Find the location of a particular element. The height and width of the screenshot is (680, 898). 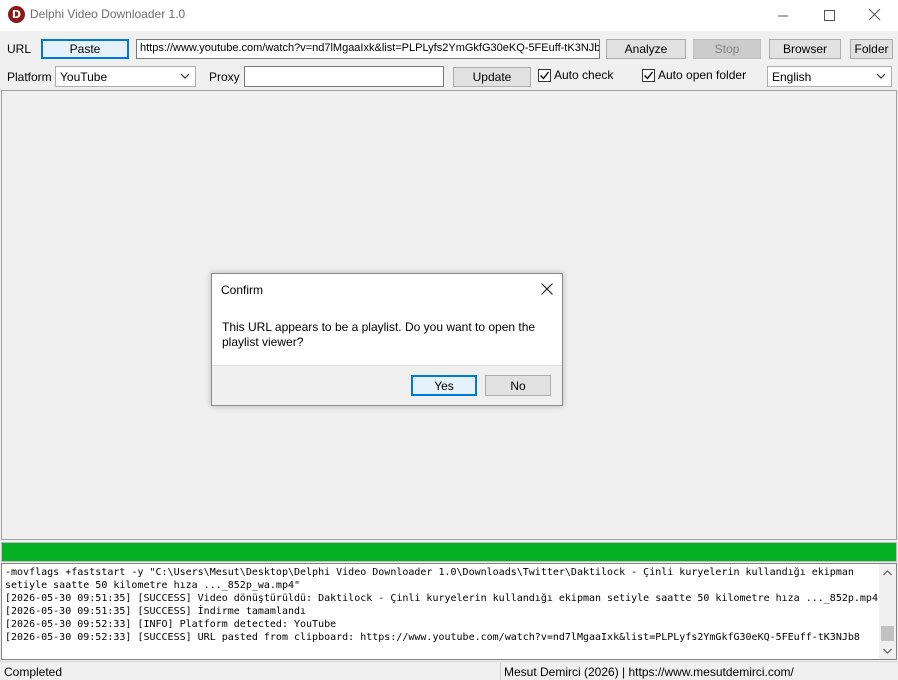

language-select: English is located at coordinates (829, 76).